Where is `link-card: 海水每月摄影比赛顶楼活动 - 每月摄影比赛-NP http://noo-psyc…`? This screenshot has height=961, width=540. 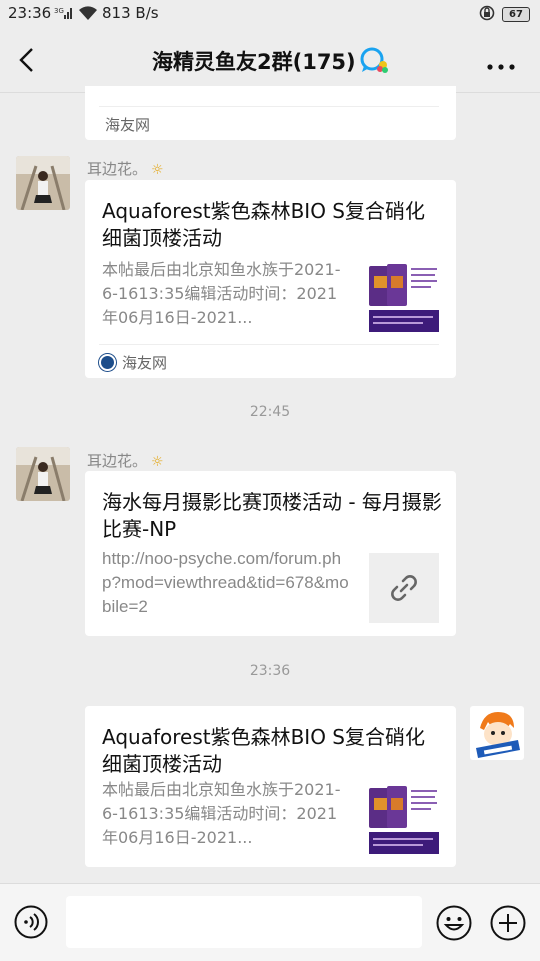 link-card: 海水每月摄影比赛顶楼活动 - 每月摄影比赛-NP http://noo-psyc… is located at coordinates (270, 553).